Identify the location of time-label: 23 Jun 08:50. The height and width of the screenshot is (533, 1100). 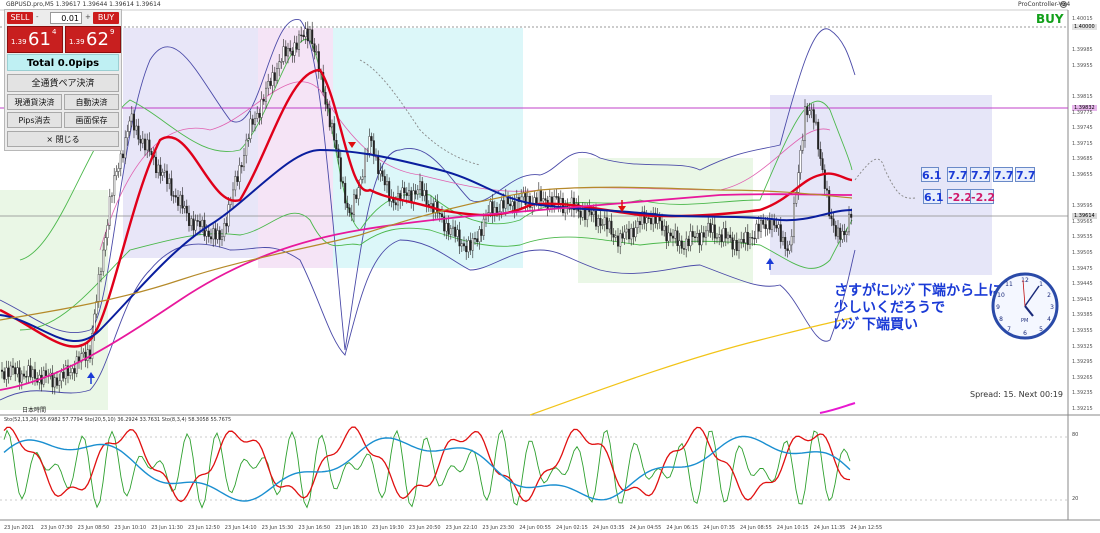
(93, 528).